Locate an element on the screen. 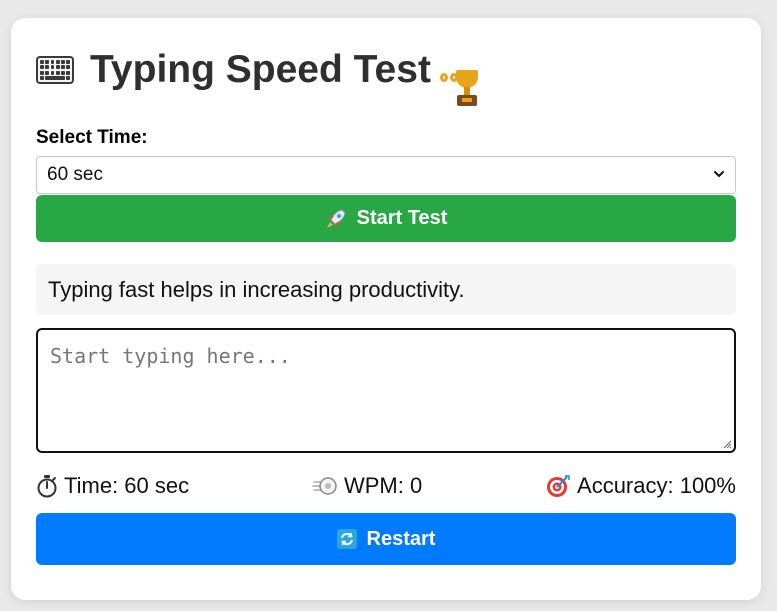  page-title: Typing Speed Test is located at coordinates (257, 77).